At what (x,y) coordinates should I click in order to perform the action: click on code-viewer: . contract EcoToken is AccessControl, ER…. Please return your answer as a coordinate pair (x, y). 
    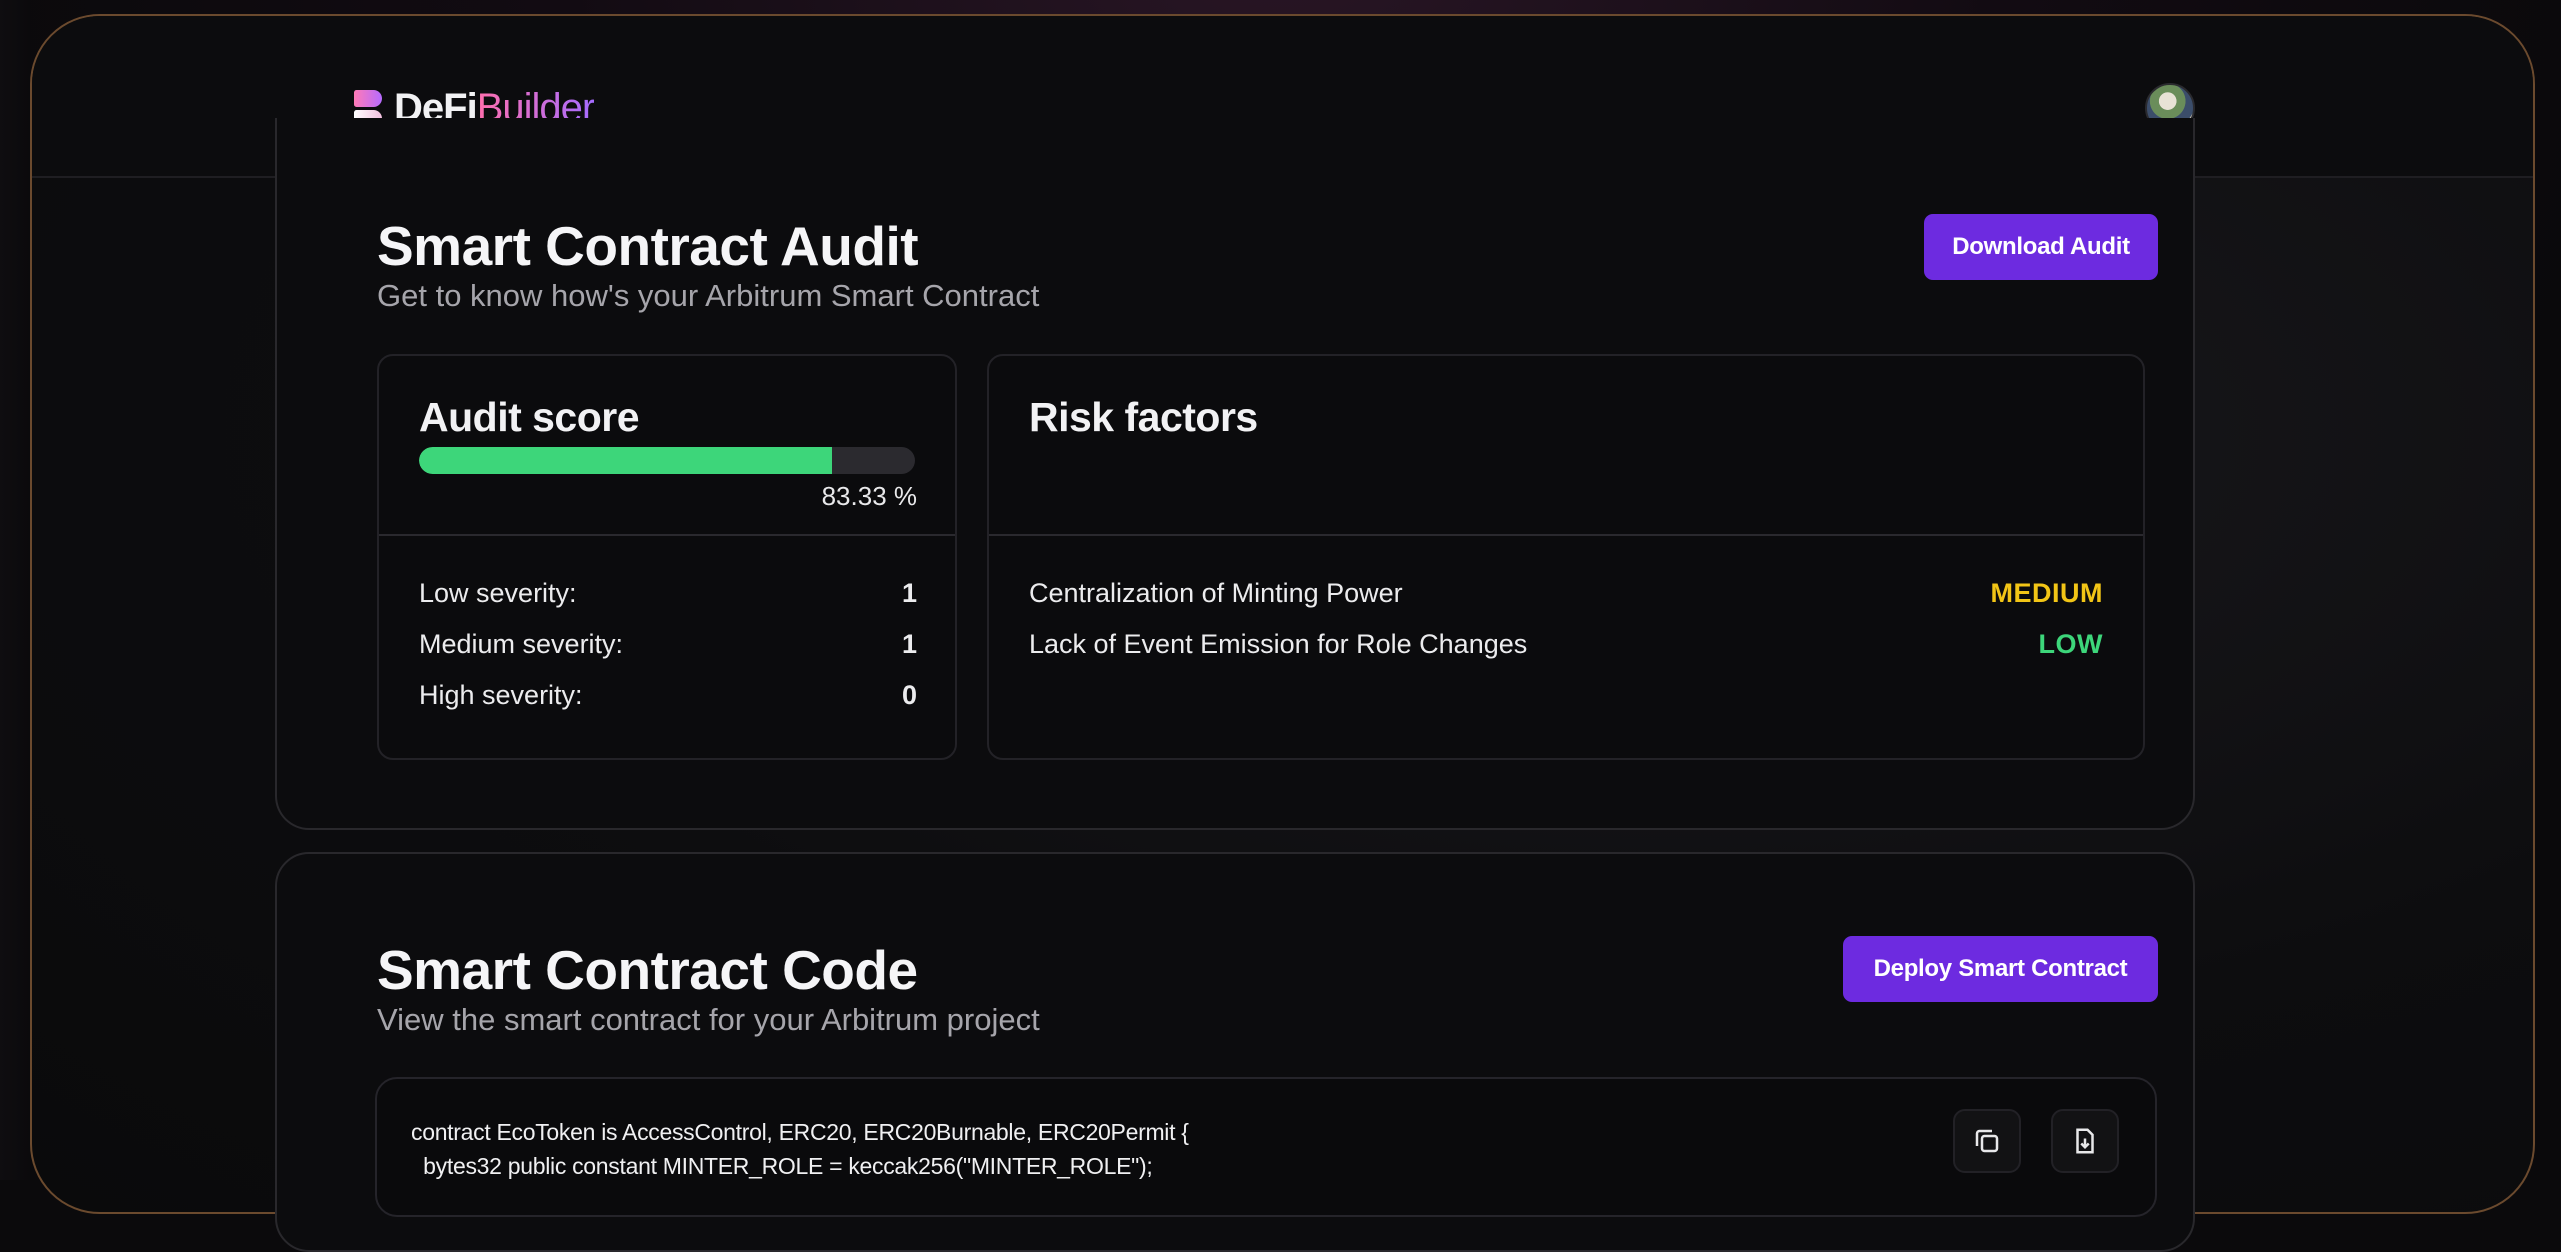
    Looking at the image, I should click on (1266, 1142).